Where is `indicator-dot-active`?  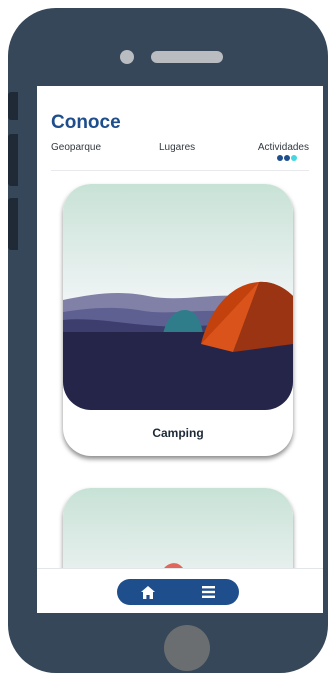 indicator-dot-active is located at coordinates (294, 158).